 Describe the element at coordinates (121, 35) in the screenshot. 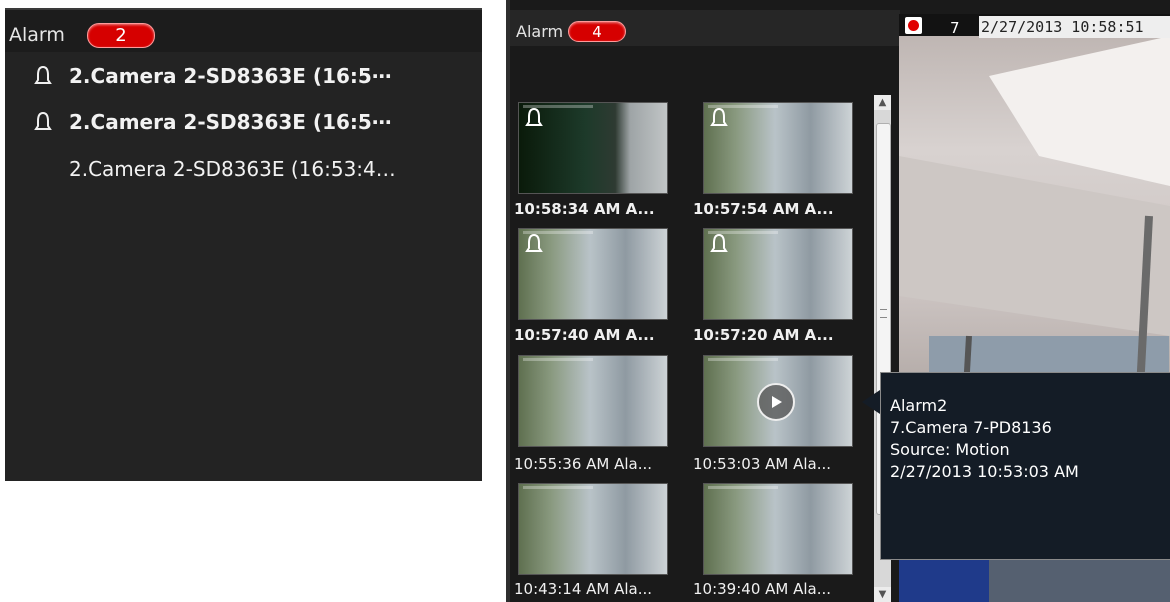

I see `alarm-count-badge: 2` at that location.